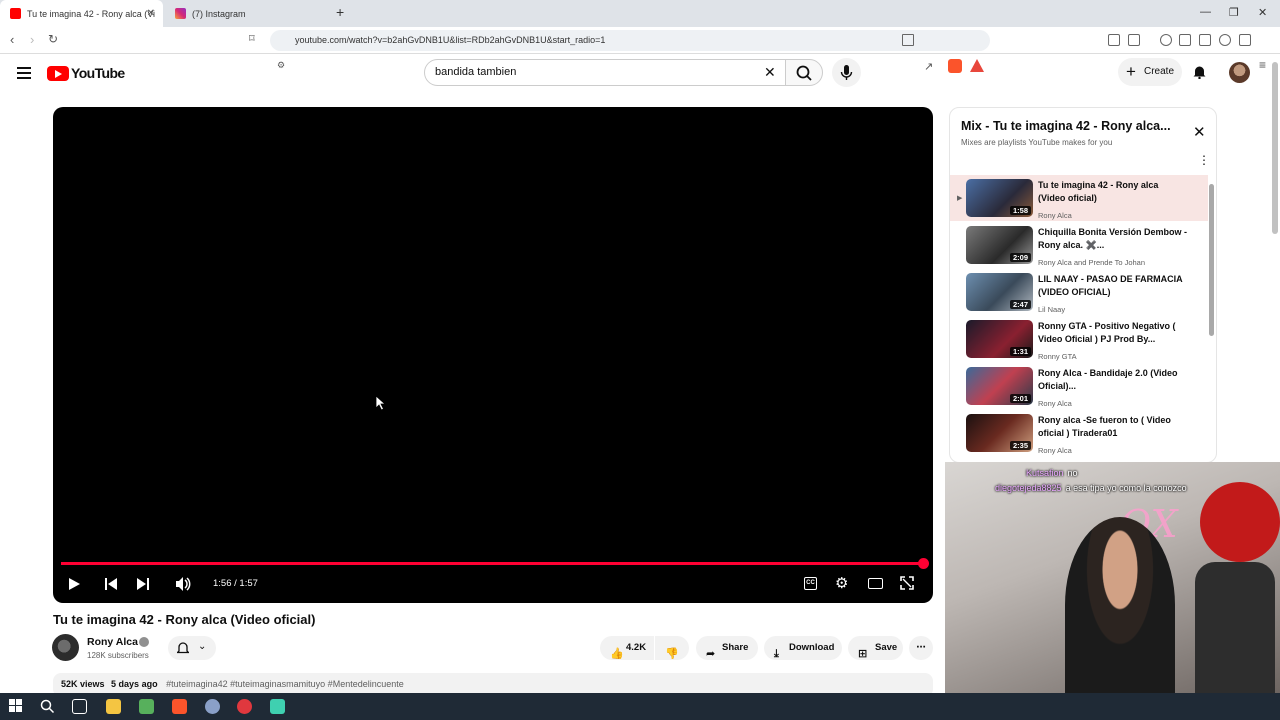 The width and height of the screenshot is (1280, 720). What do you see at coordinates (1166, 40) in the screenshot?
I see `music-icon` at bounding box center [1166, 40].